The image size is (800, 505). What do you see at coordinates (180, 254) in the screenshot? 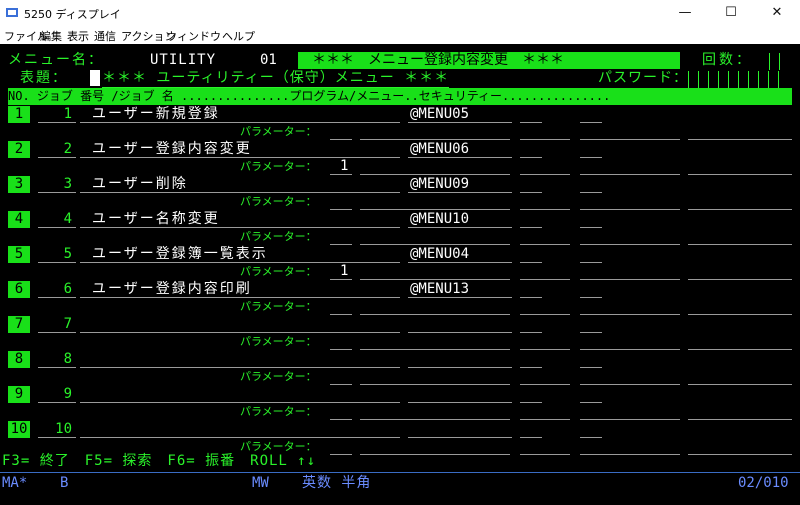
I see `job-name-input: ユーザー登録簿一覧表示` at bounding box center [180, 254].